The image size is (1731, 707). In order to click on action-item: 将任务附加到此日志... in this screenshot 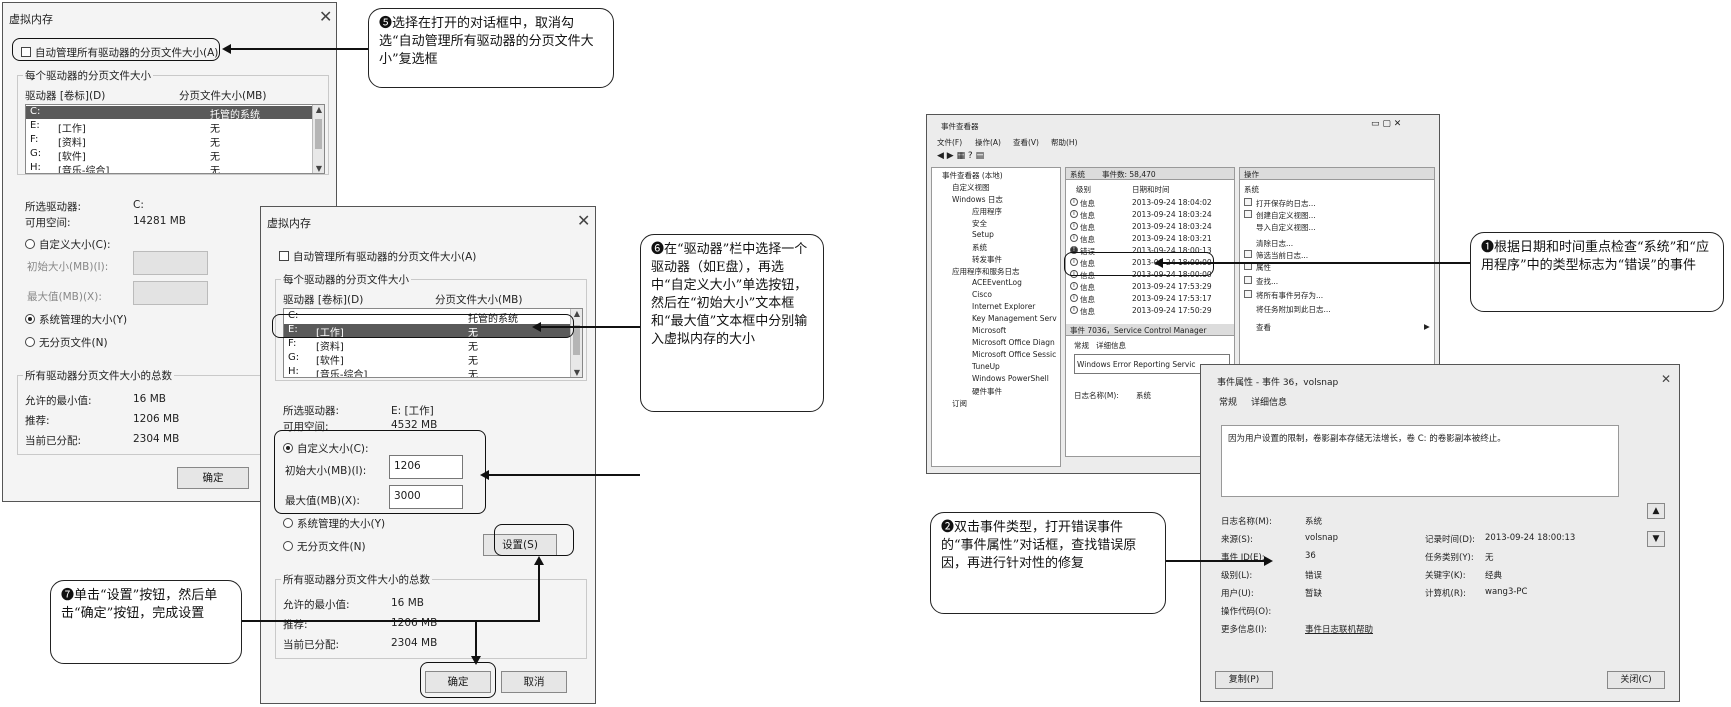, I will do `click(1293, 309)`.